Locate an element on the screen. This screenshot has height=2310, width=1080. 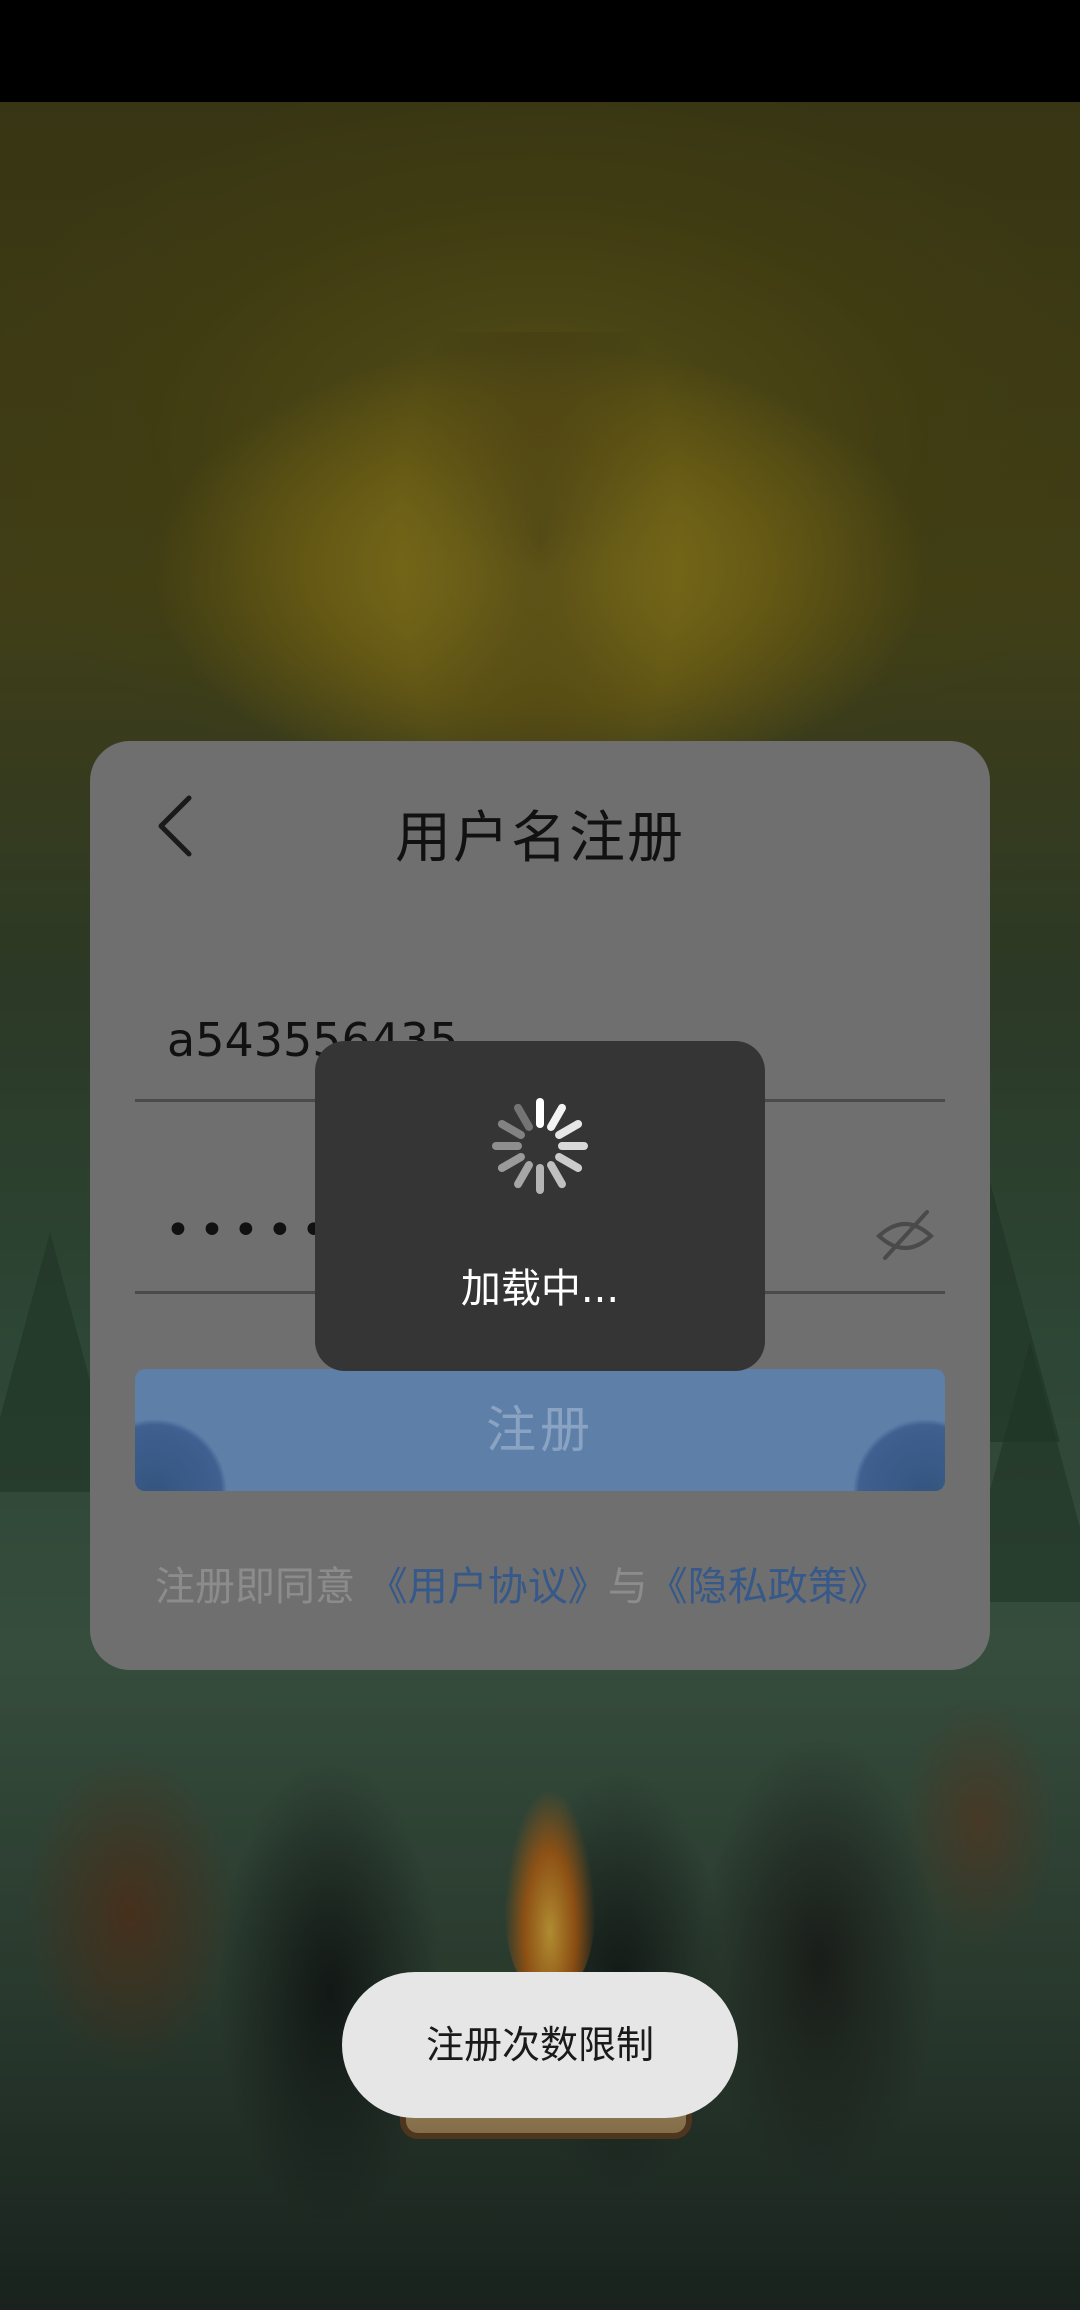
dialog-title: 用户名注册 is located at coordinates (540, 838).